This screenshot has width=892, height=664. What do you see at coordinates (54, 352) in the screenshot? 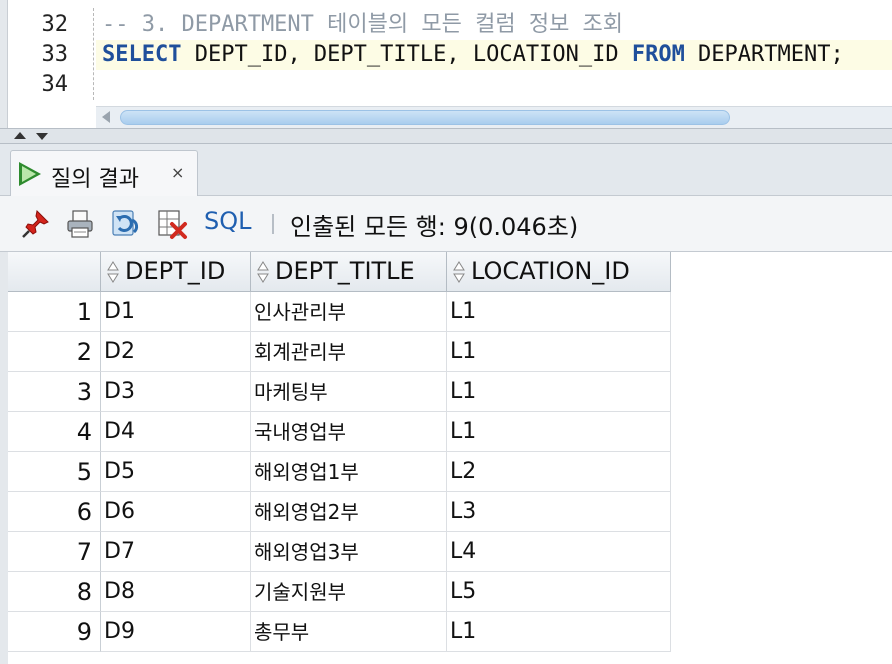
I see `row-number: 2` at bounding box center [54, 352].